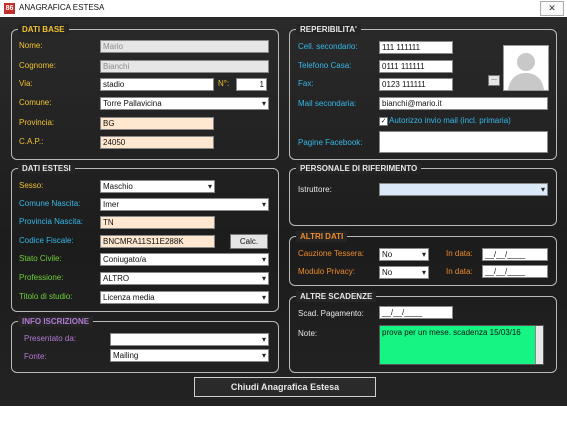  I want to click on cap-label: C.A.P.:, so click(31, 141).